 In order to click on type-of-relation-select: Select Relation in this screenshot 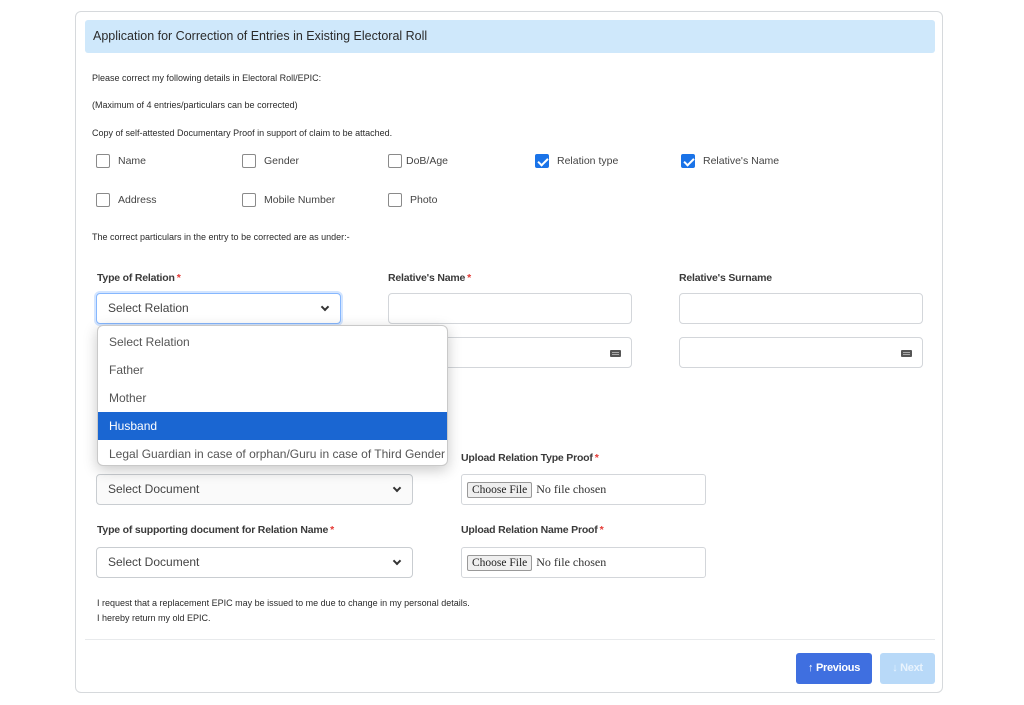, I will do `click(218, 308)`.